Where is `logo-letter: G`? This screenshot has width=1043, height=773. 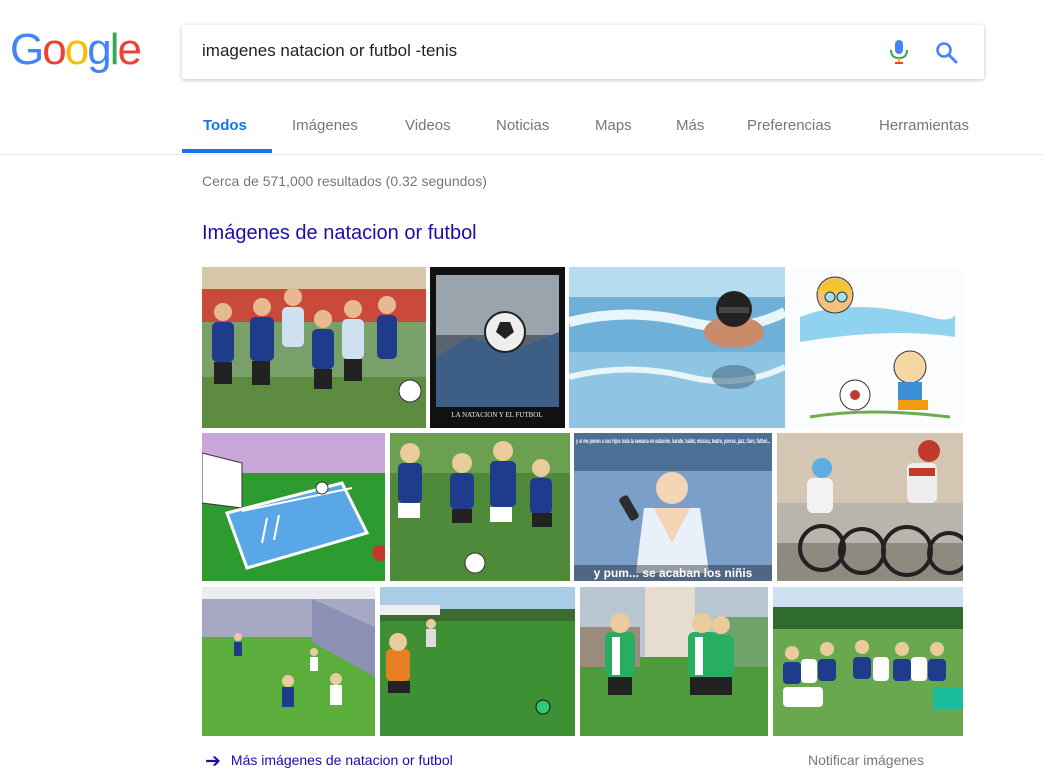
logo-letter: G is located at coordinates (27, 49).